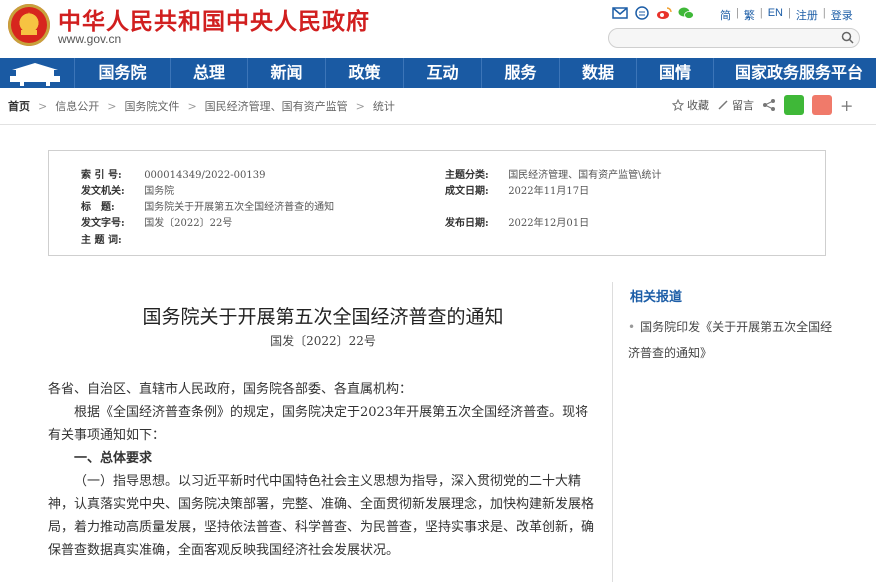 The image size is (876, 582). I want to click on doc-no-row: 发文字号: 国发〔2022〕22号, so click(156, 221).